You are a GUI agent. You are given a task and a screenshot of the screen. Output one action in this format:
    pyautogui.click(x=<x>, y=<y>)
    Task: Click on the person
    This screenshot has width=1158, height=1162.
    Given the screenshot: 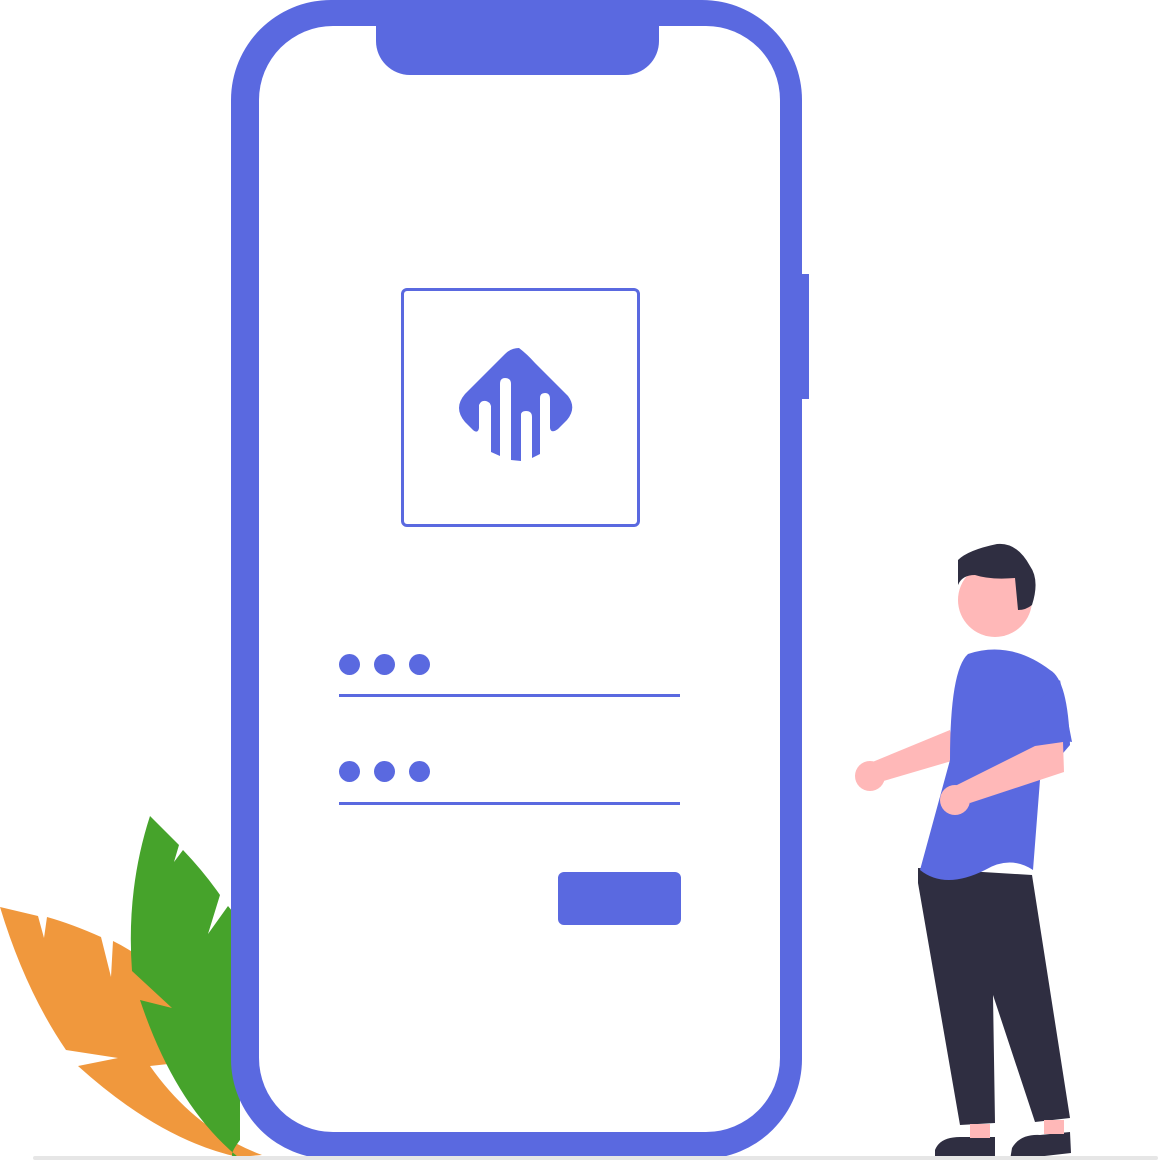 What is the action you would take?
    pyautogui.click(x=963, y=851)
    